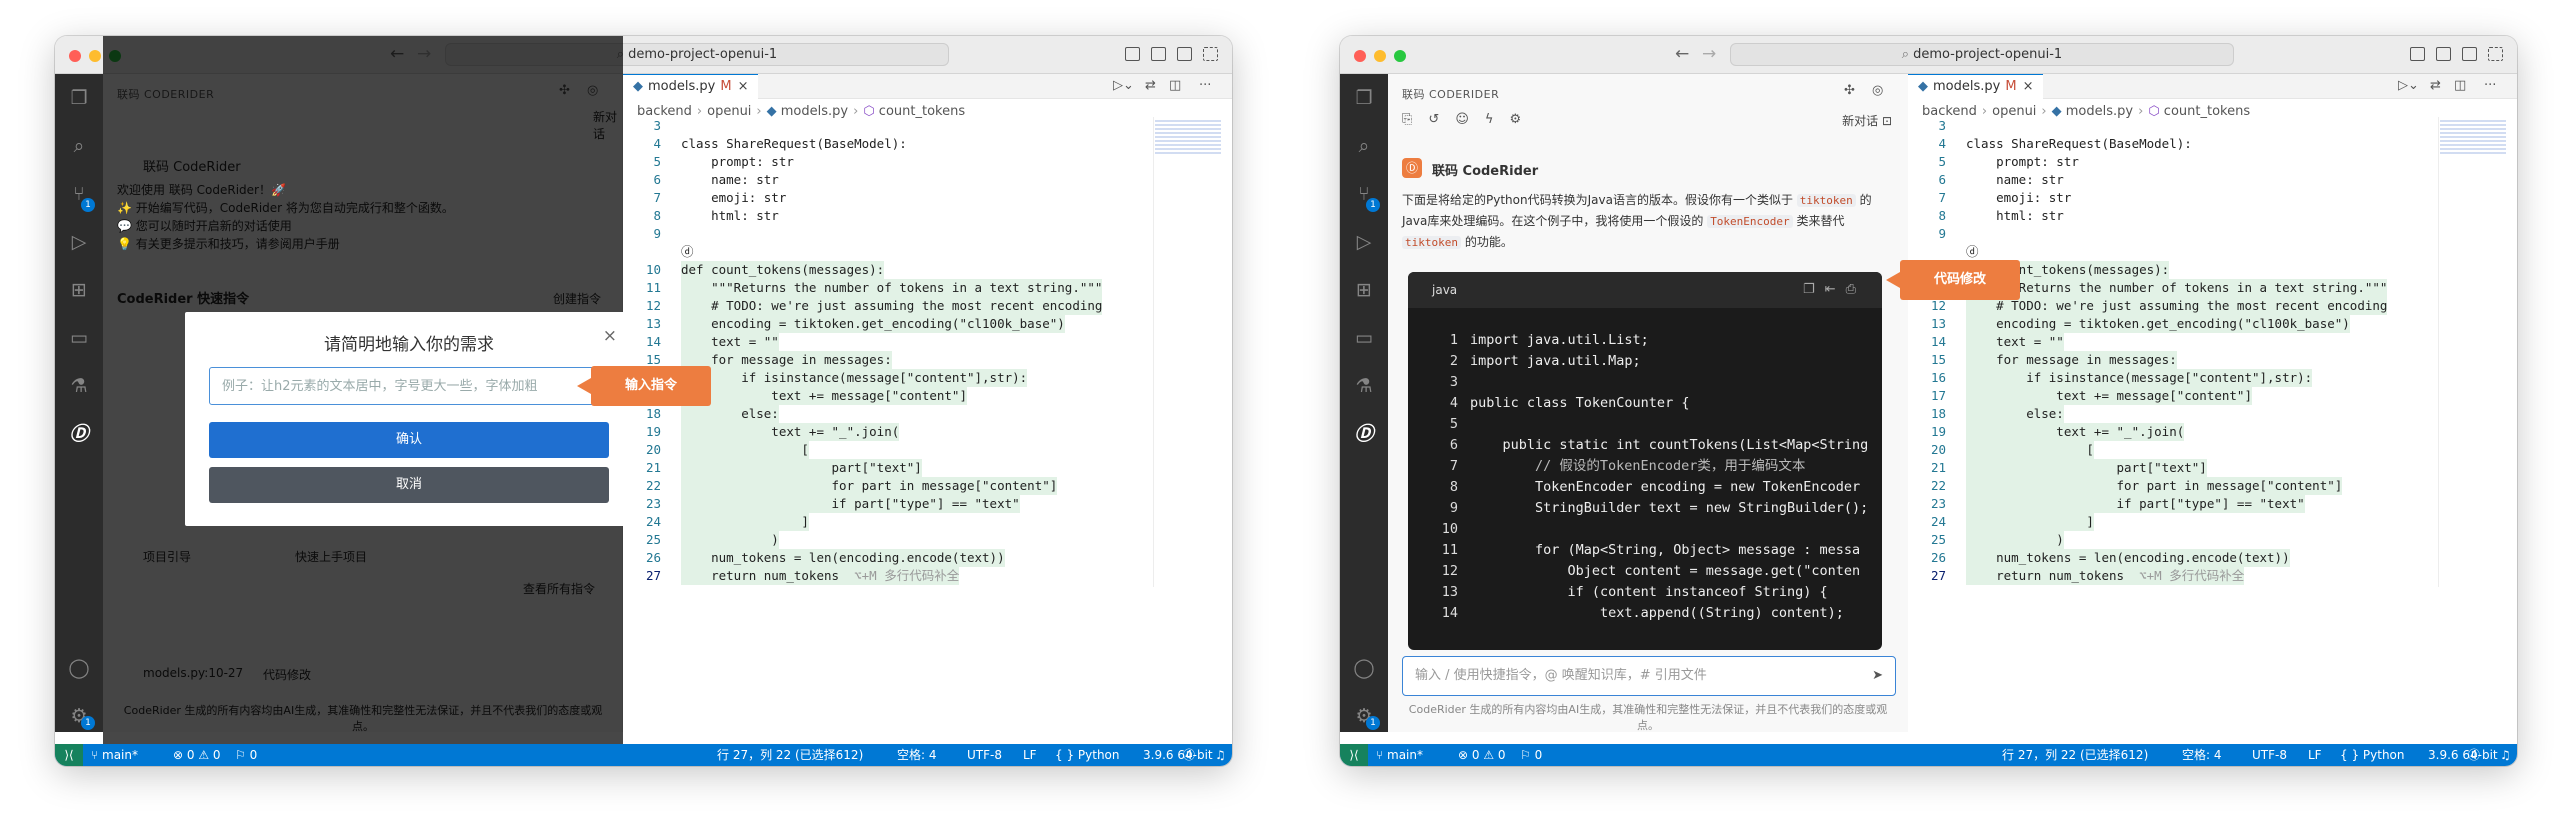 This screenshot has height=839, width=2572. What do you see at coordinates (1407, 119) in the screenshot?
I see `chat-history-icon: ⎘` at bounding box center [1407, 119].